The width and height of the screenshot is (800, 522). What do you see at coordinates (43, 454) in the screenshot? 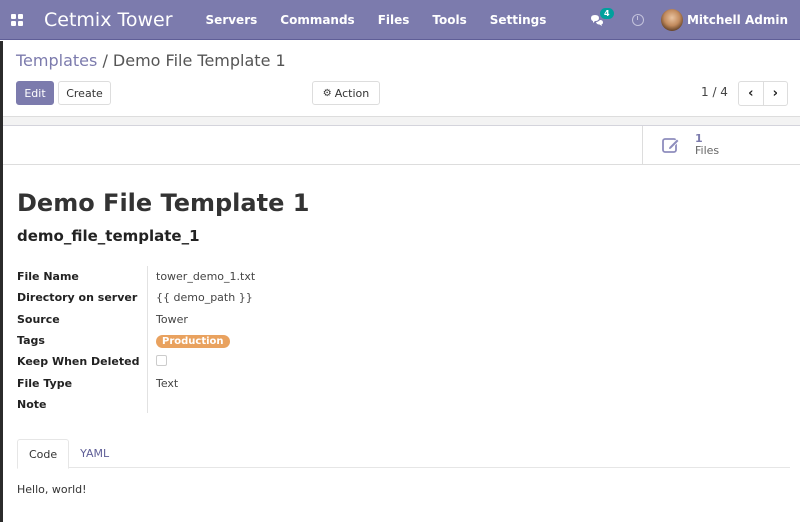
I see `tab-code: Code` at bounding box center [43, 454].